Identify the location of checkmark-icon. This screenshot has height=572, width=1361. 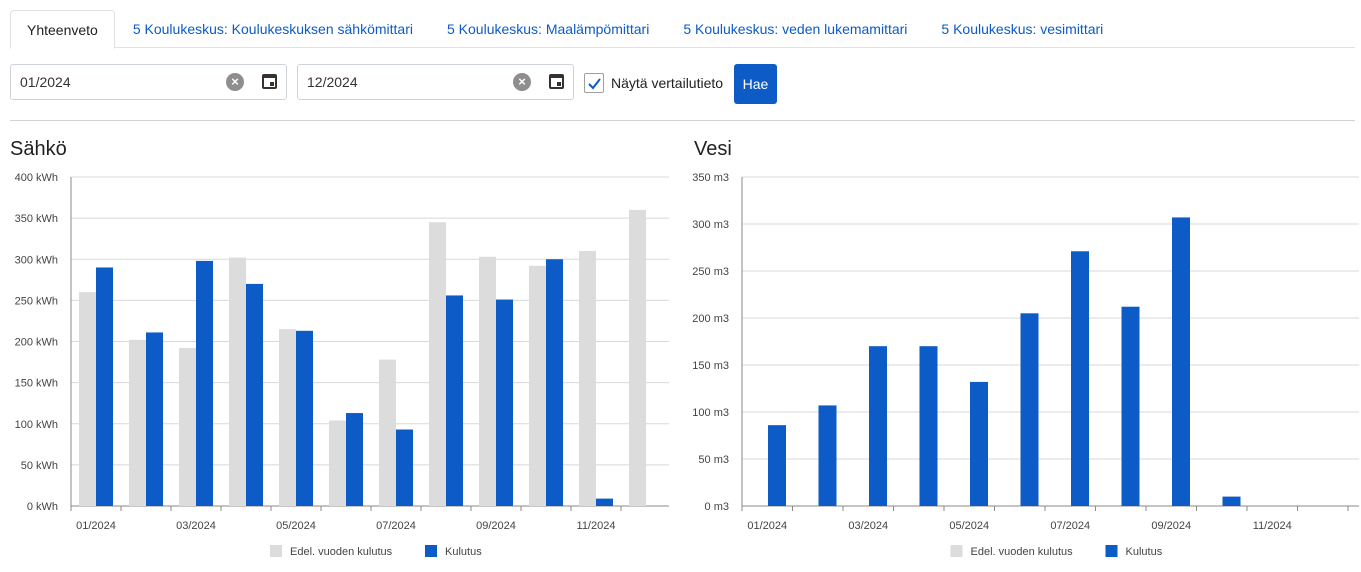
(594, 84).